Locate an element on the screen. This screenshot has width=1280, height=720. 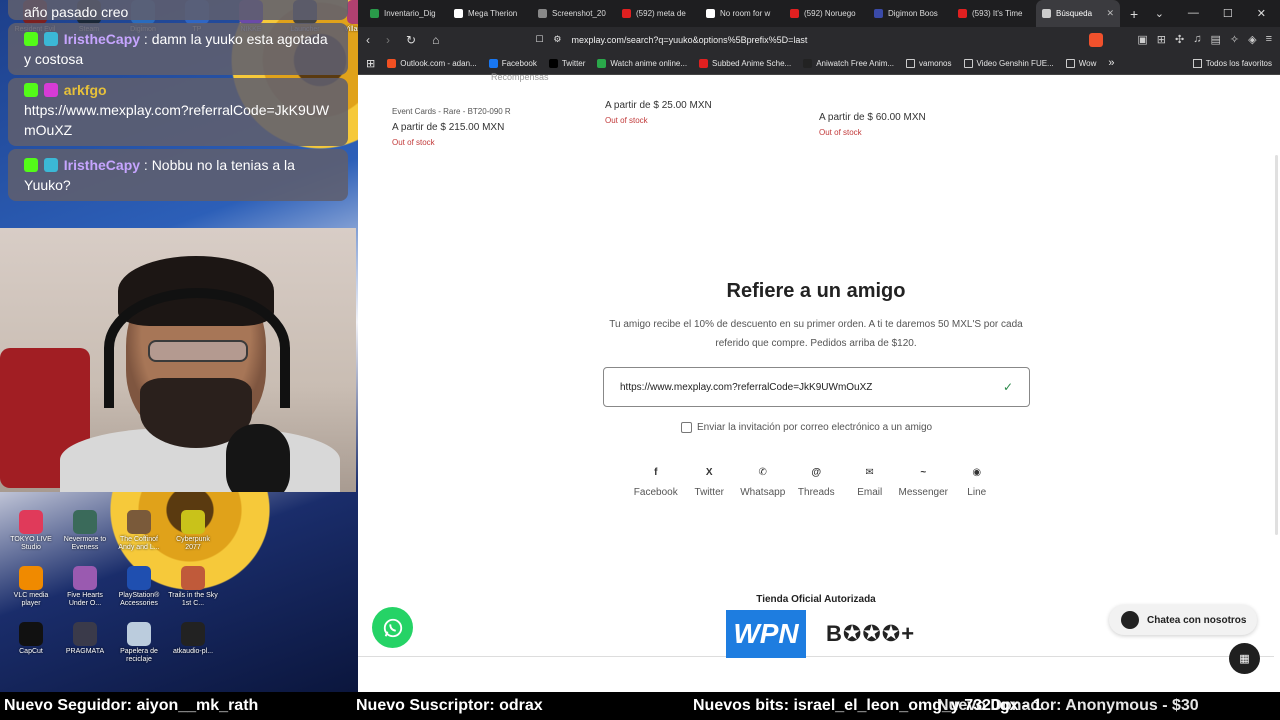
browser-tab: Digimon Boos is located at coordinates (910, 13).